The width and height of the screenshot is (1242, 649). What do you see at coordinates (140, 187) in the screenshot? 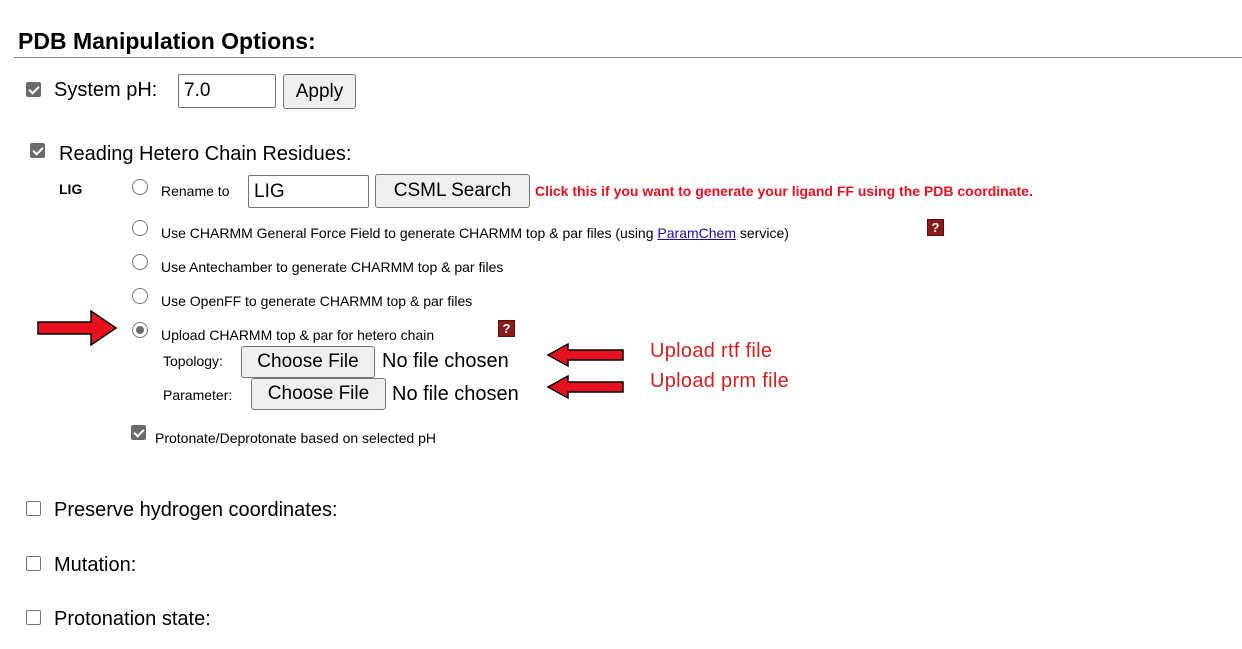
I see `rename-radio` at bounding box center [140, 187].